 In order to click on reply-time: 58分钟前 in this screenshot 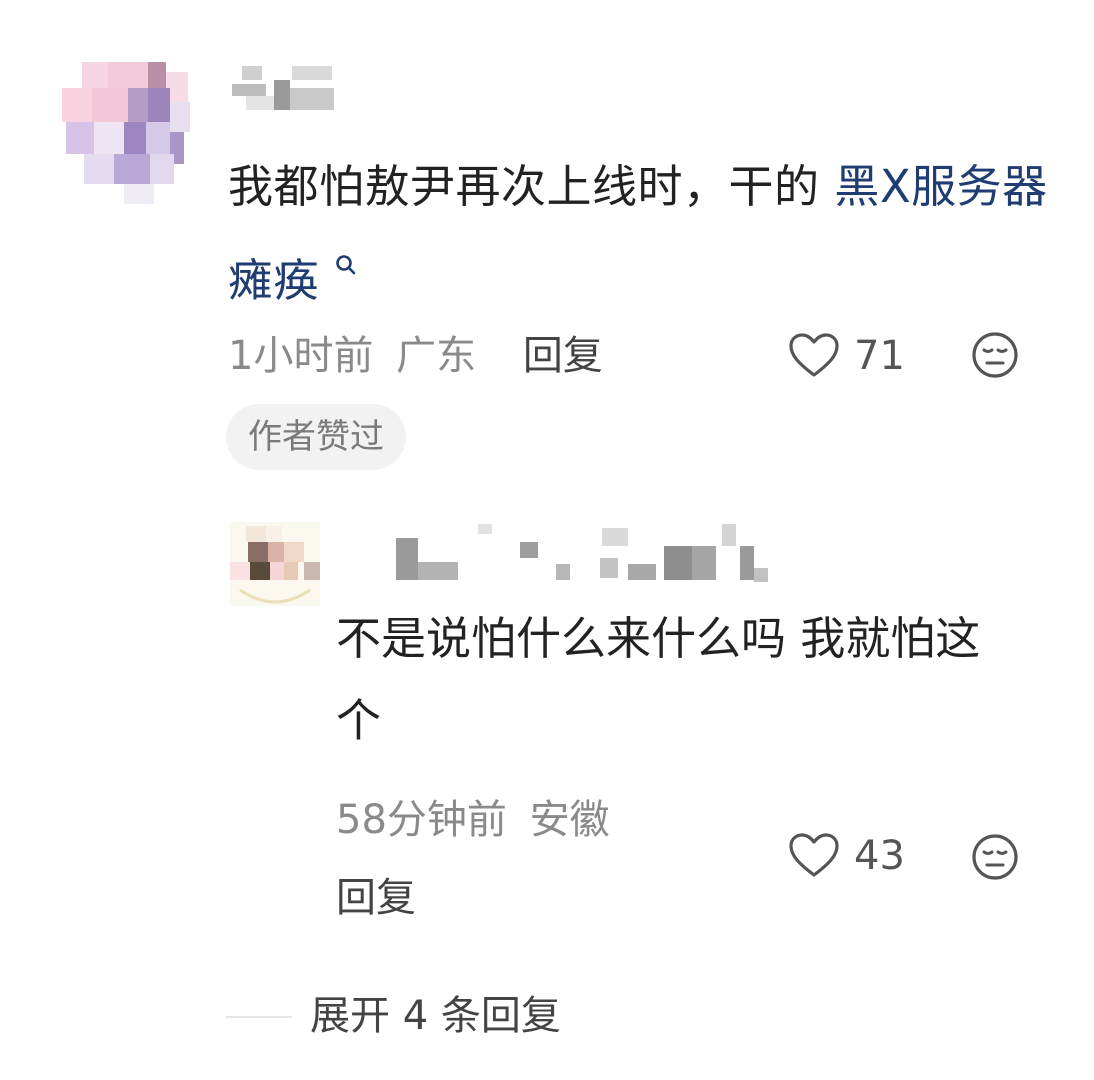, I will do `click(421, 820)`.